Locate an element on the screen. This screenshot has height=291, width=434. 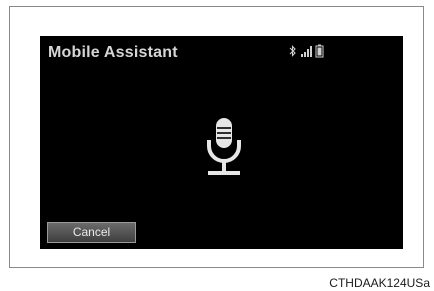
battery-icon is located at coordinates (319, 51).